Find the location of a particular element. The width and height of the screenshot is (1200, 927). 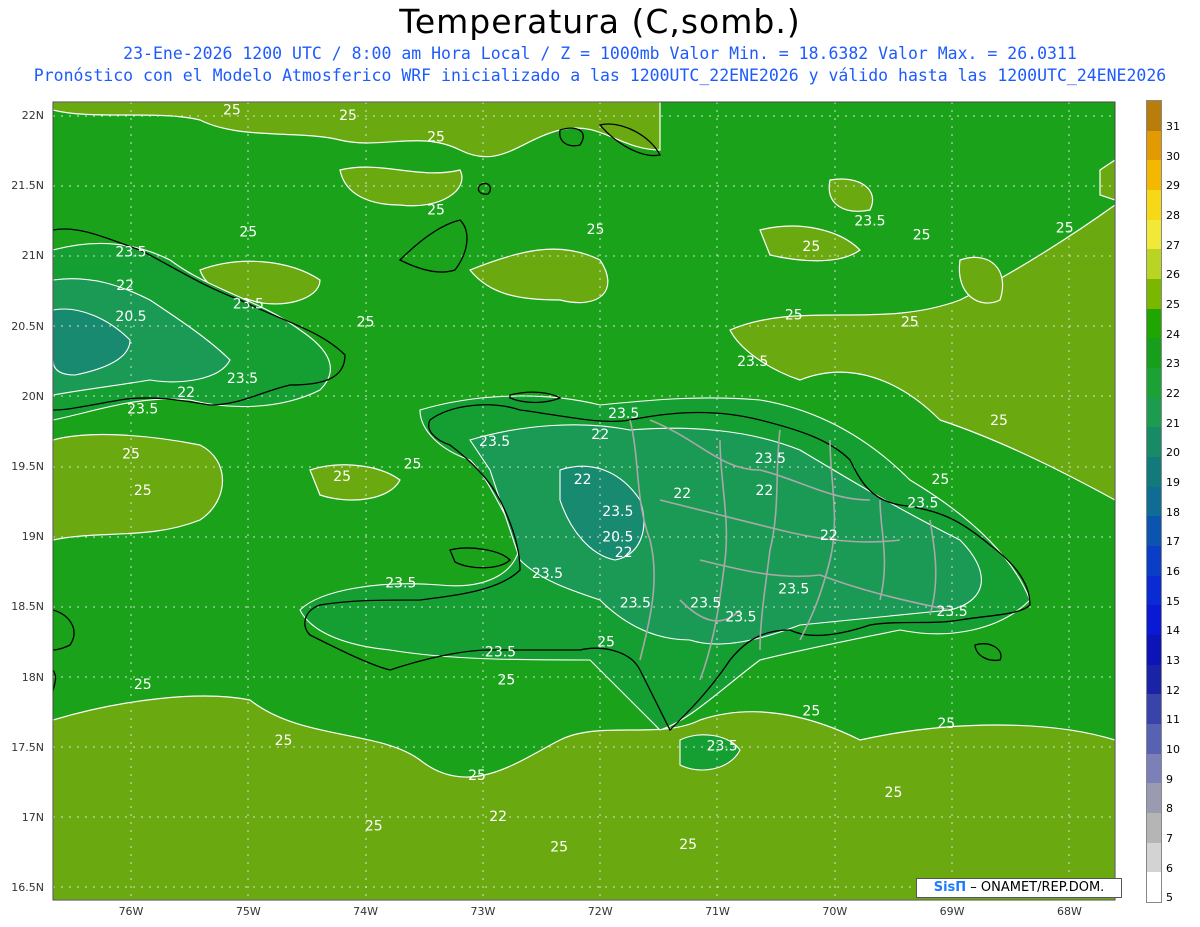

color-scale-label: 21 is located at coordinates (1173, 423).